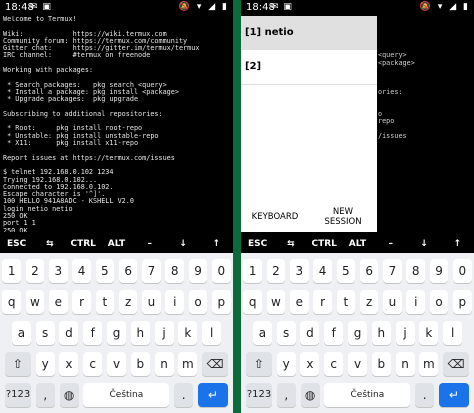 The image size is (474, 413). I want to click on session-item-1: [1] netio, so click(309, 33).